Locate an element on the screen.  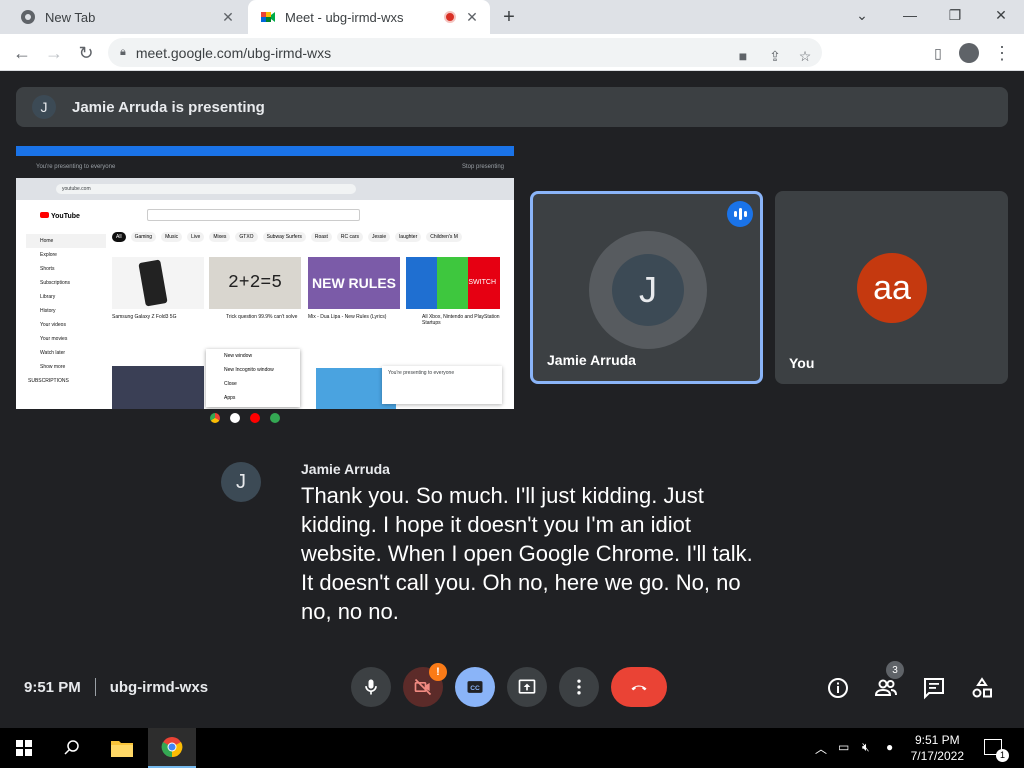
camera-icon: ■ is located at coordinates (743, 56).